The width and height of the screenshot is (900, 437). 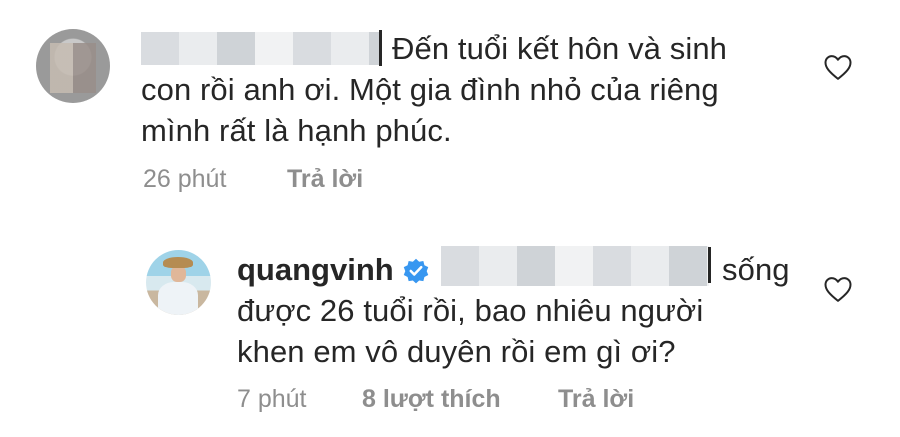 What do you see at coordinates (260, 48) in the screenshot?
I see `blurred-username` at bounding box center [260, 48].